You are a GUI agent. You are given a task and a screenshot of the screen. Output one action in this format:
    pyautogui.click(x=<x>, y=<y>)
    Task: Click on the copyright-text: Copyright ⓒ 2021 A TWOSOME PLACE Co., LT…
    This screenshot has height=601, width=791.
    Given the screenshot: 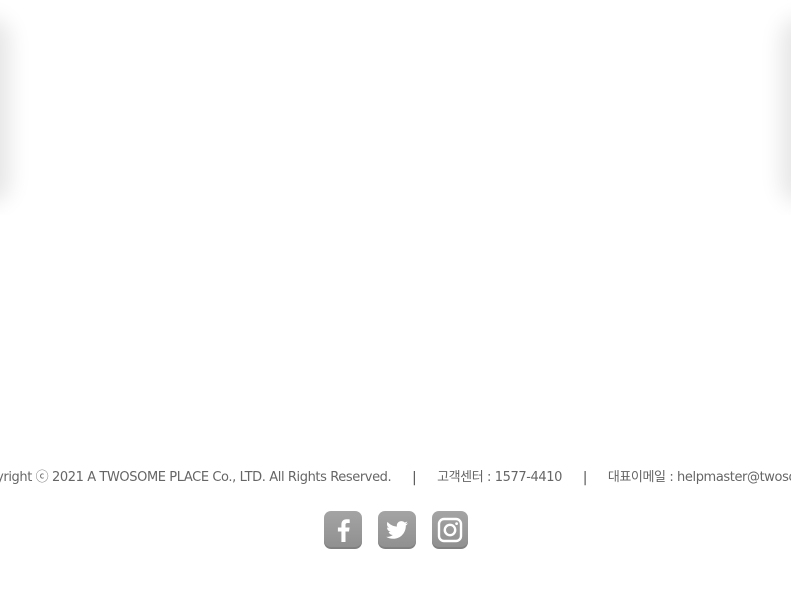 What is the action you would take?
    pyautogui.click(x=196, y=477)
    